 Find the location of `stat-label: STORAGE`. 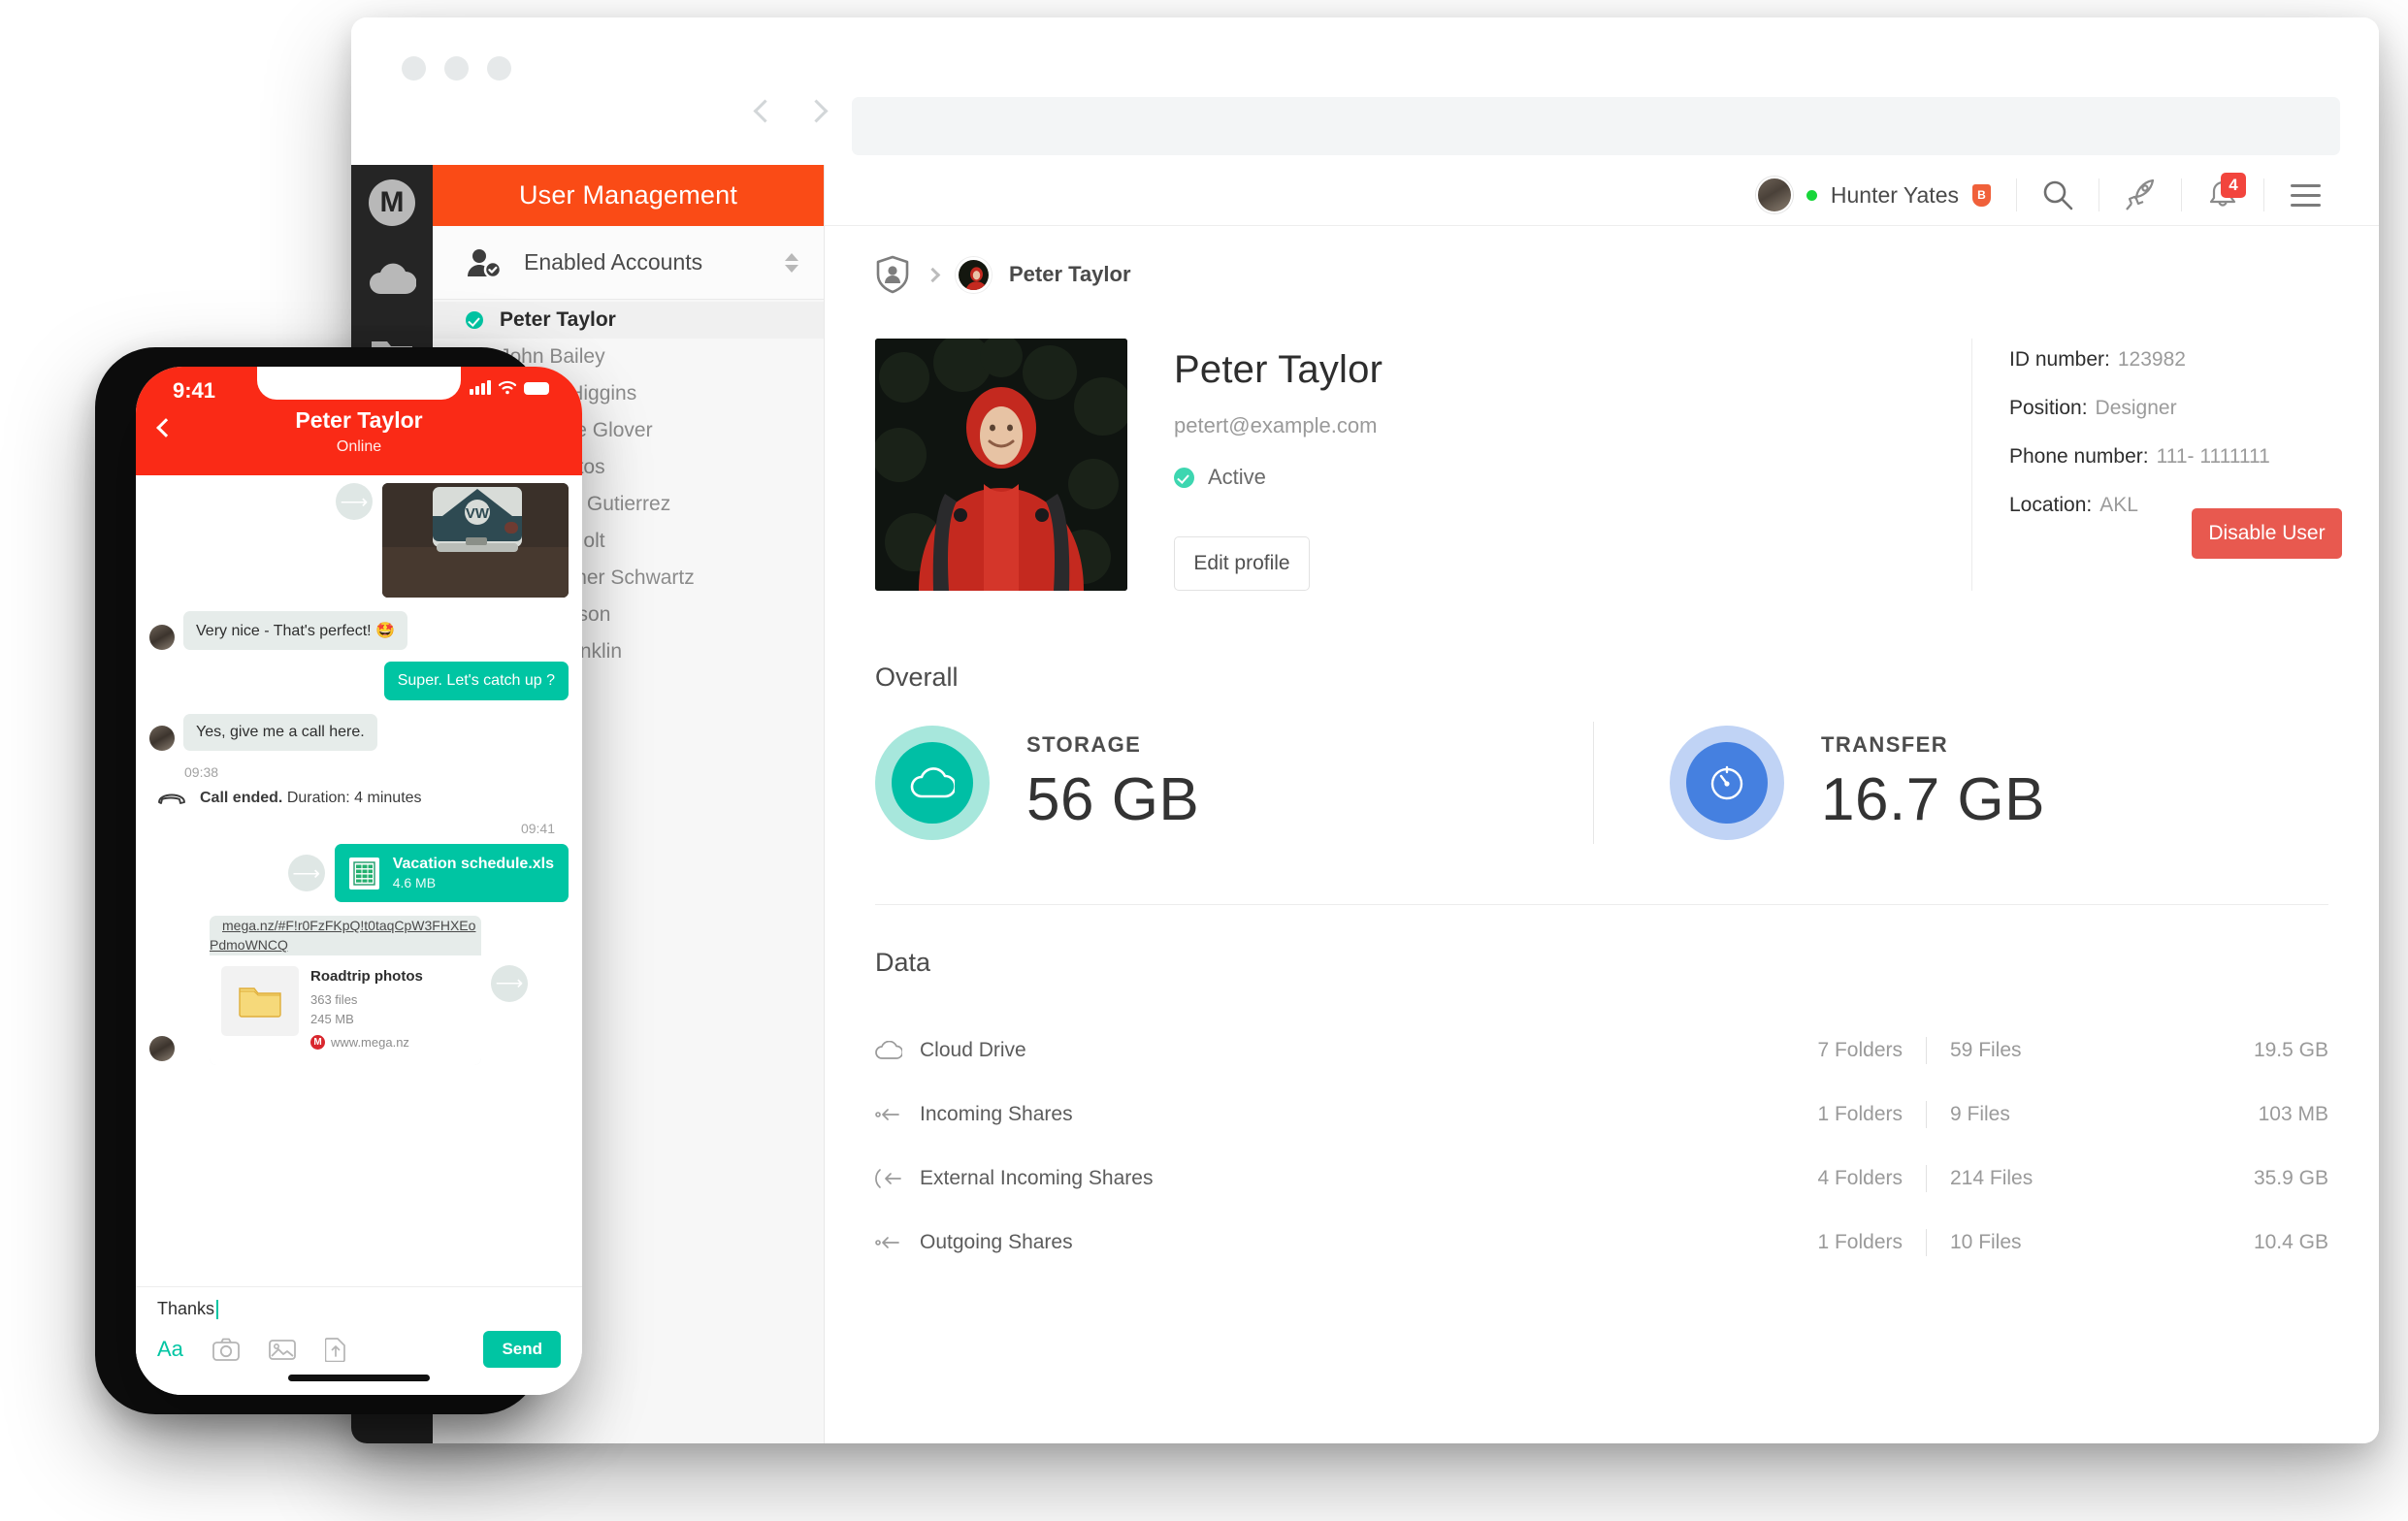

stat-label: STORAGE is located at coordinates (1084, 744).